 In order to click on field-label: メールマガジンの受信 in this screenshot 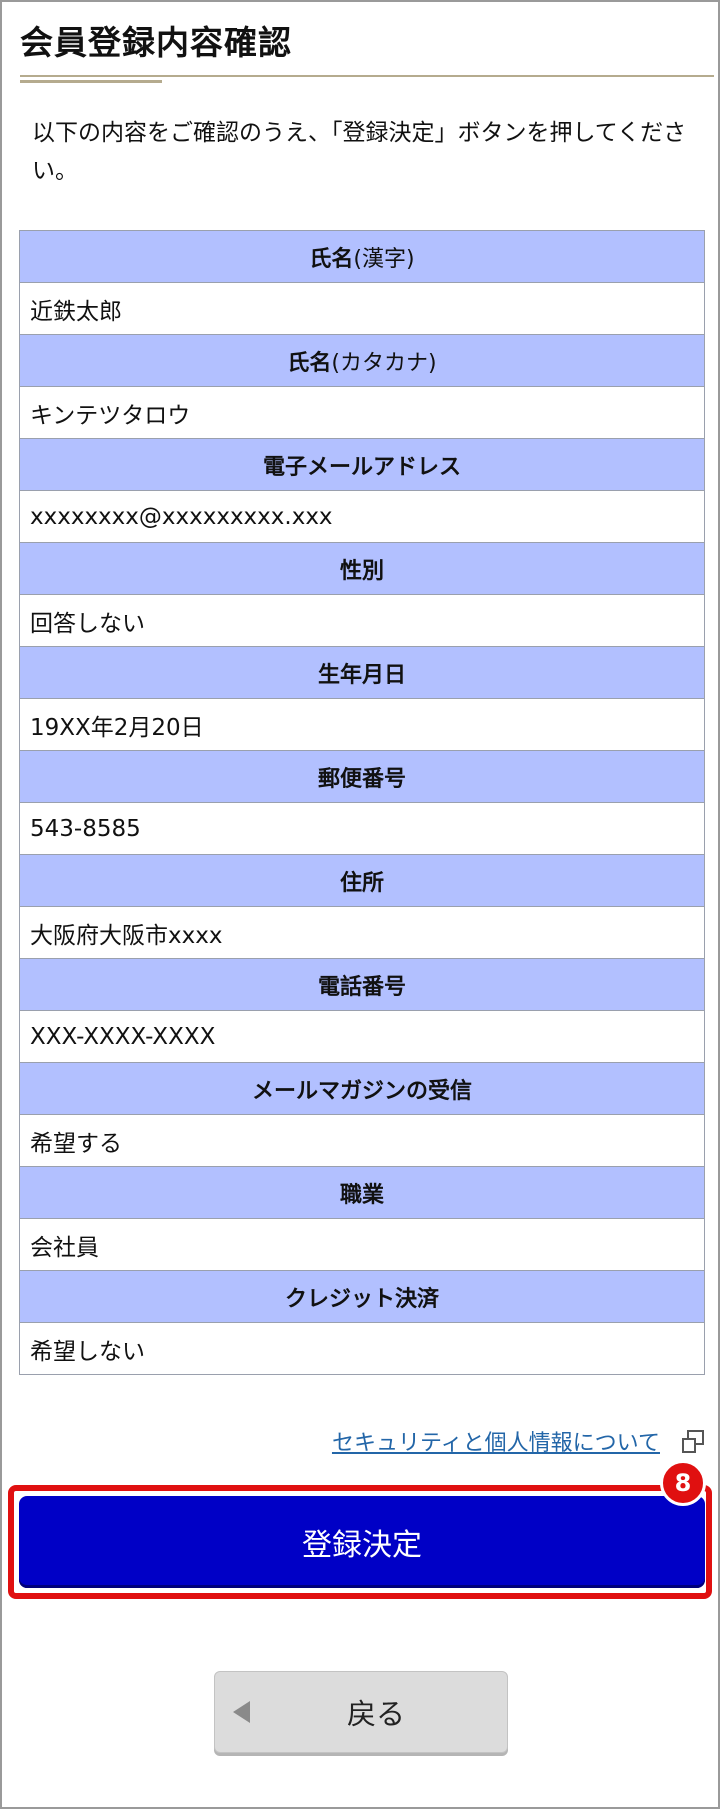, I will do `click(362, 1088)`.